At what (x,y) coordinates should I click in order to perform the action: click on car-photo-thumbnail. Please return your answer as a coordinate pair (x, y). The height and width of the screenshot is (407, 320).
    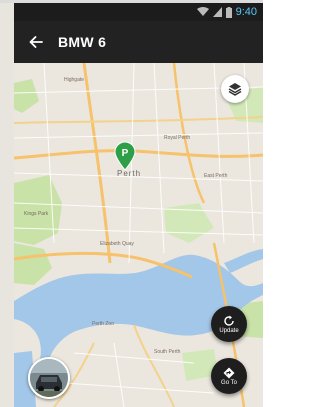
    Looking at the image, I should click on (49, 378).